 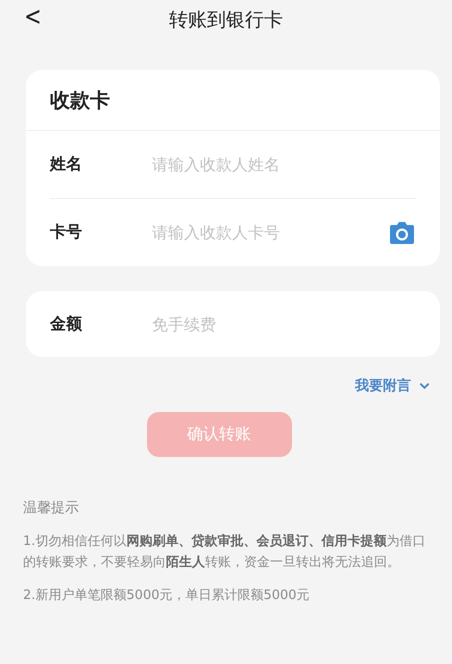 I want to click on page-title: 转账到银行卡, so click(x=226, y=20).